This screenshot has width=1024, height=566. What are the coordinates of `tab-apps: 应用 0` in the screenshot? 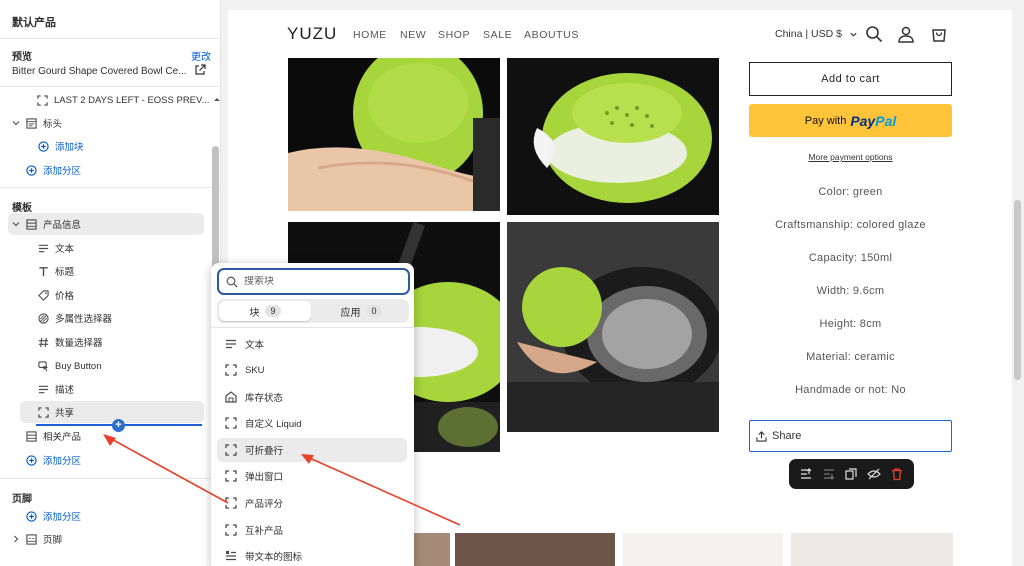 It's located at (361, 311).